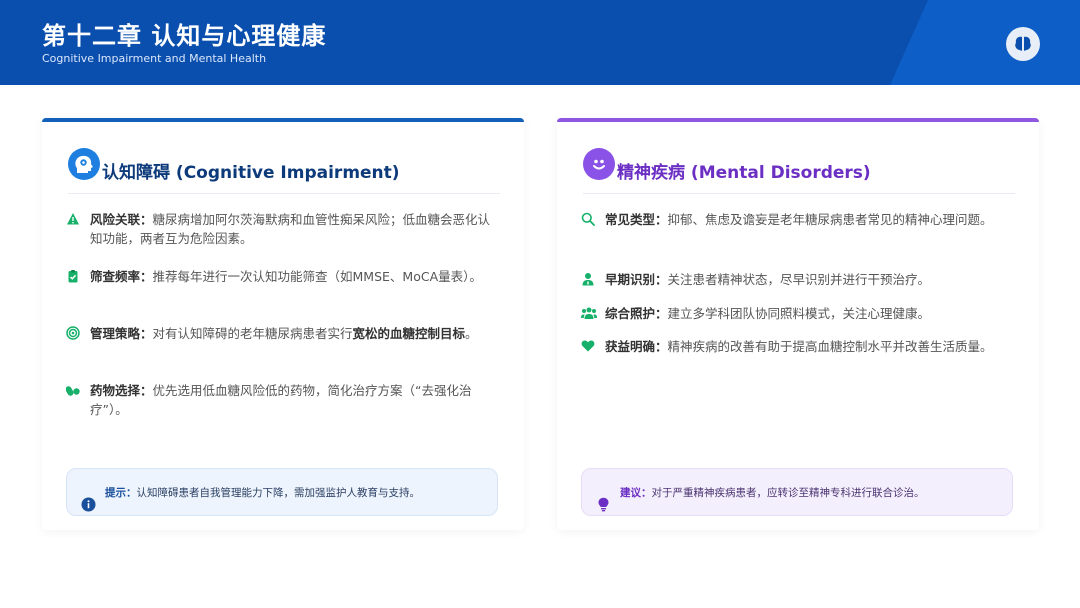 This screenshot has width=1080, height=608. I want to click on note-label: 建议：, so click(636, 493).